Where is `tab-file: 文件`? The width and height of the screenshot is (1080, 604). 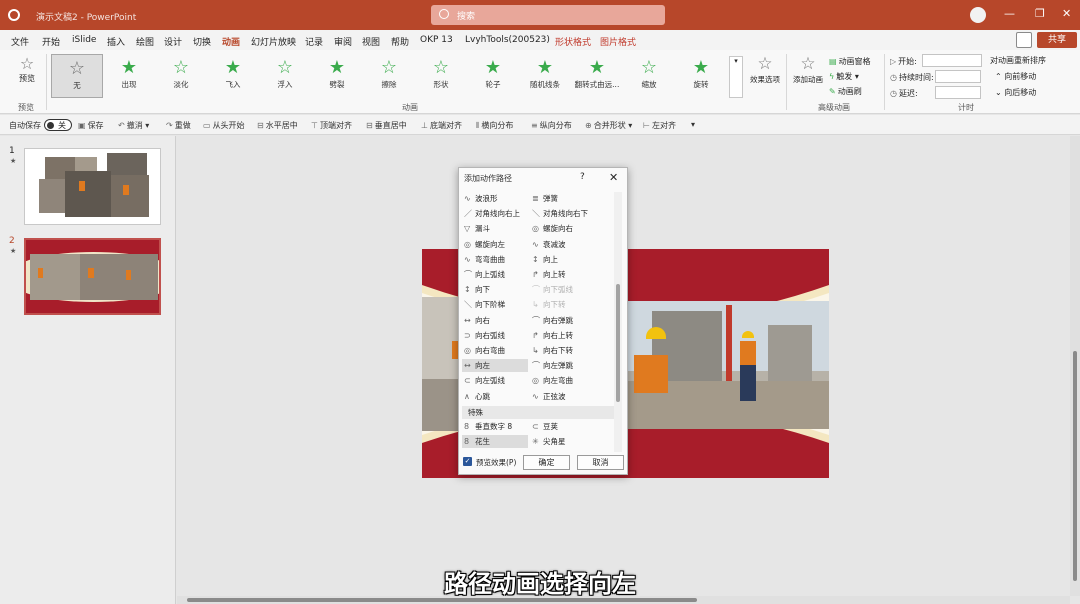
tab-file: 文件 is located at coordinates (20, 41).